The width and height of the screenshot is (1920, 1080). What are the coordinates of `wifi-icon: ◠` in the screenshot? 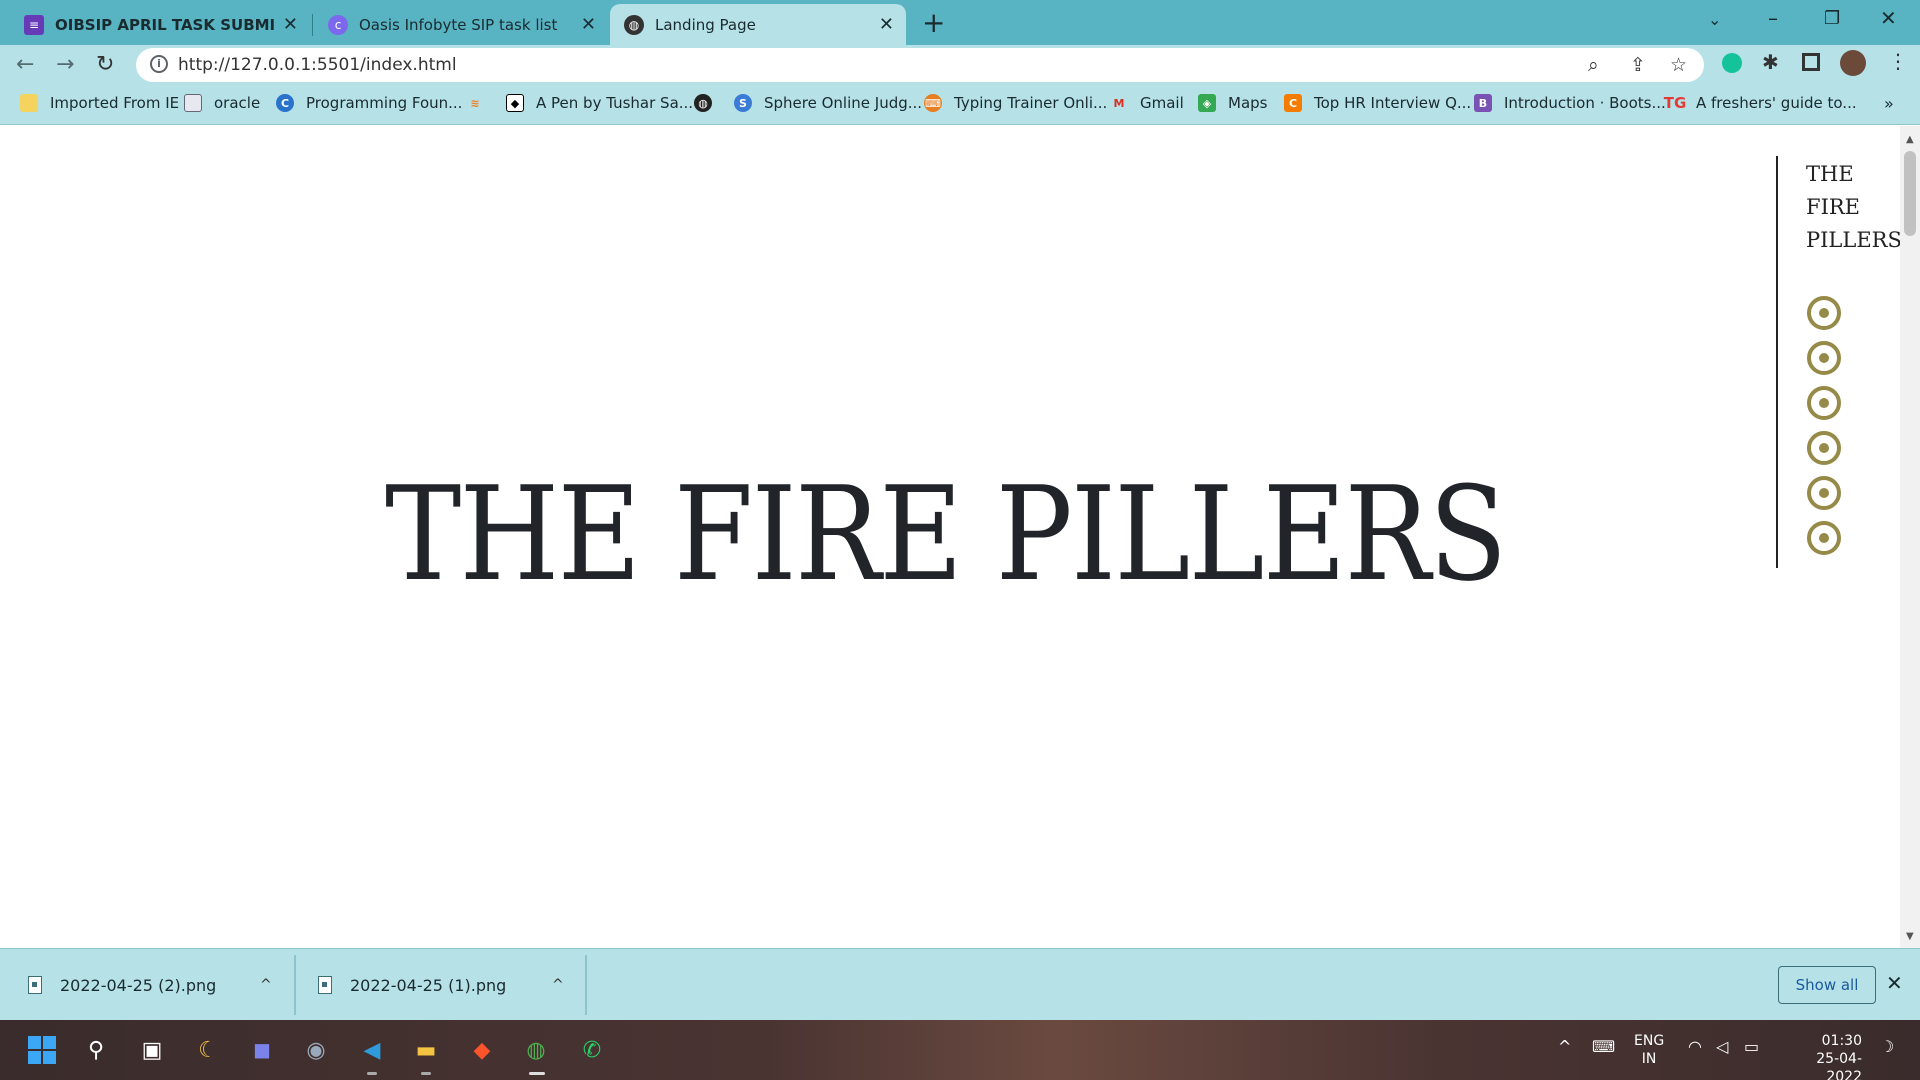 It's located at (1695, 1047).